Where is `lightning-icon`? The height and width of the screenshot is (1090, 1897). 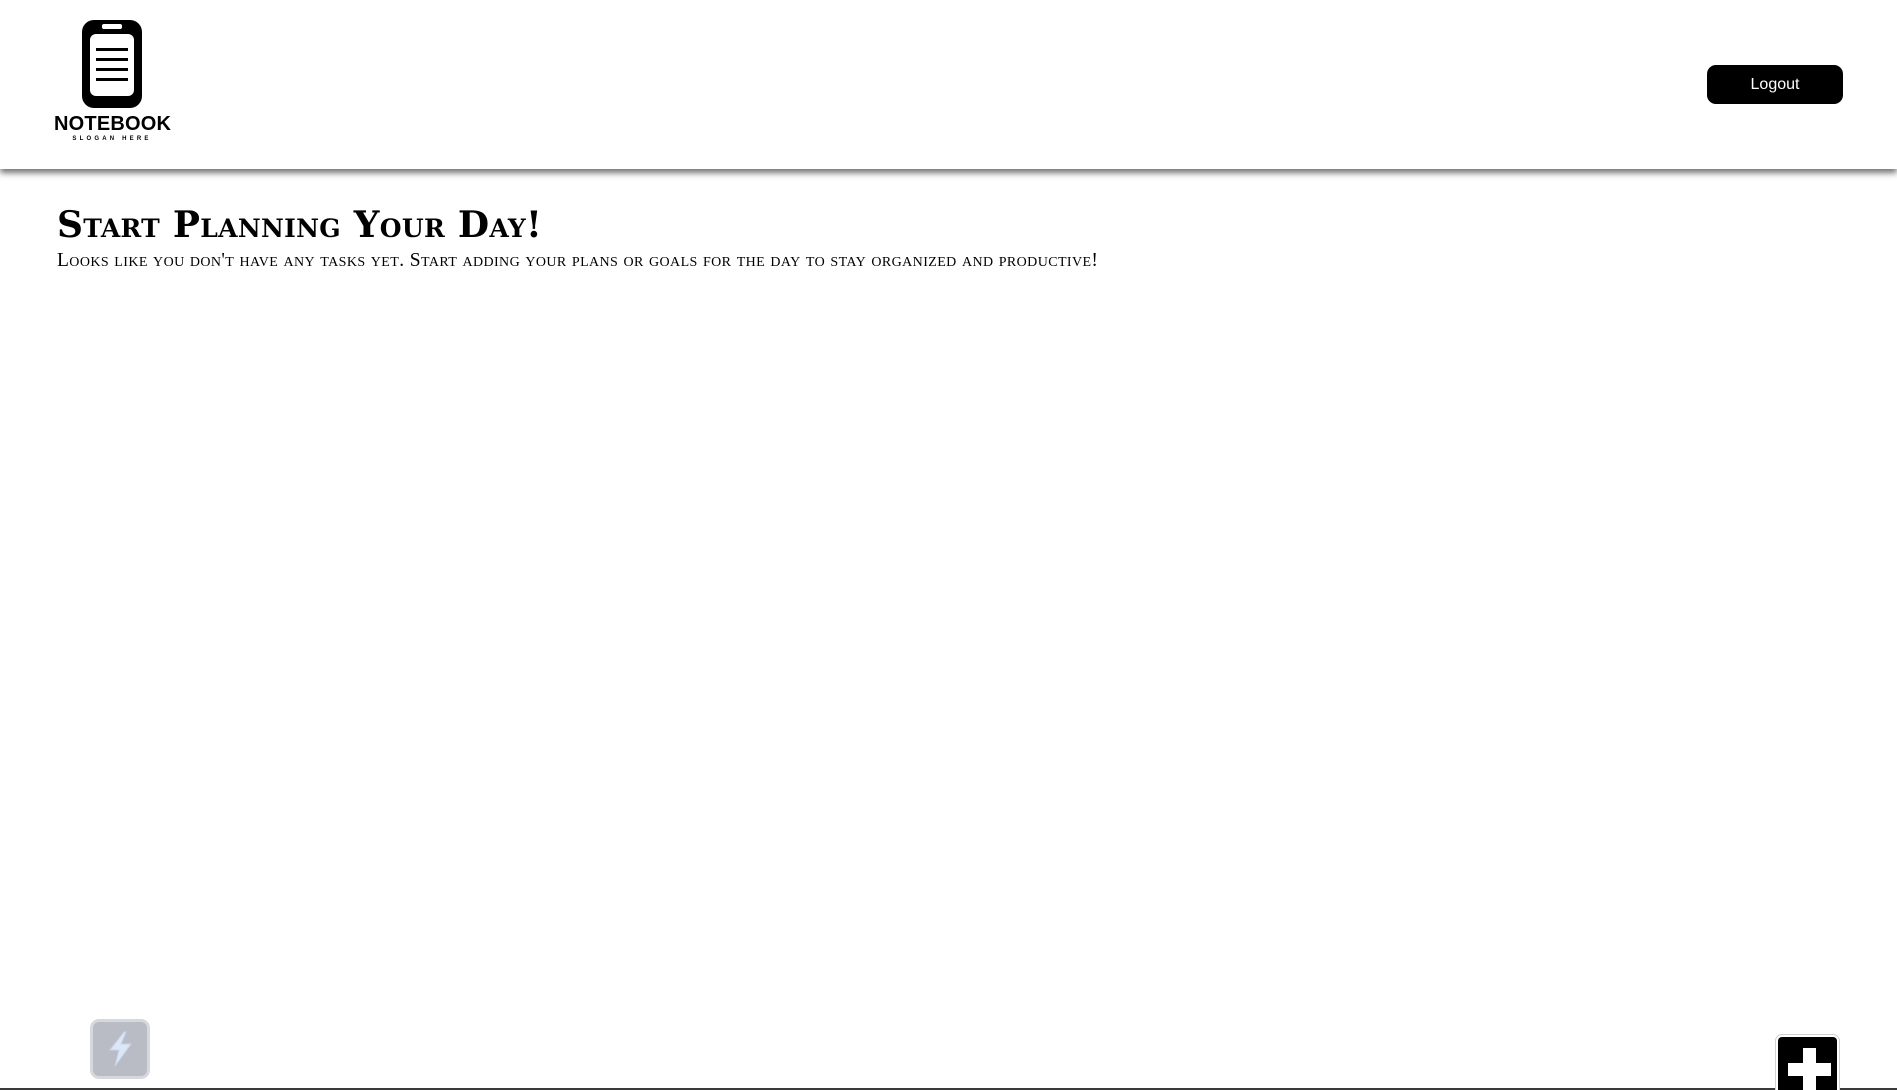 lightning-icon is located at coordinates (120, 1049).